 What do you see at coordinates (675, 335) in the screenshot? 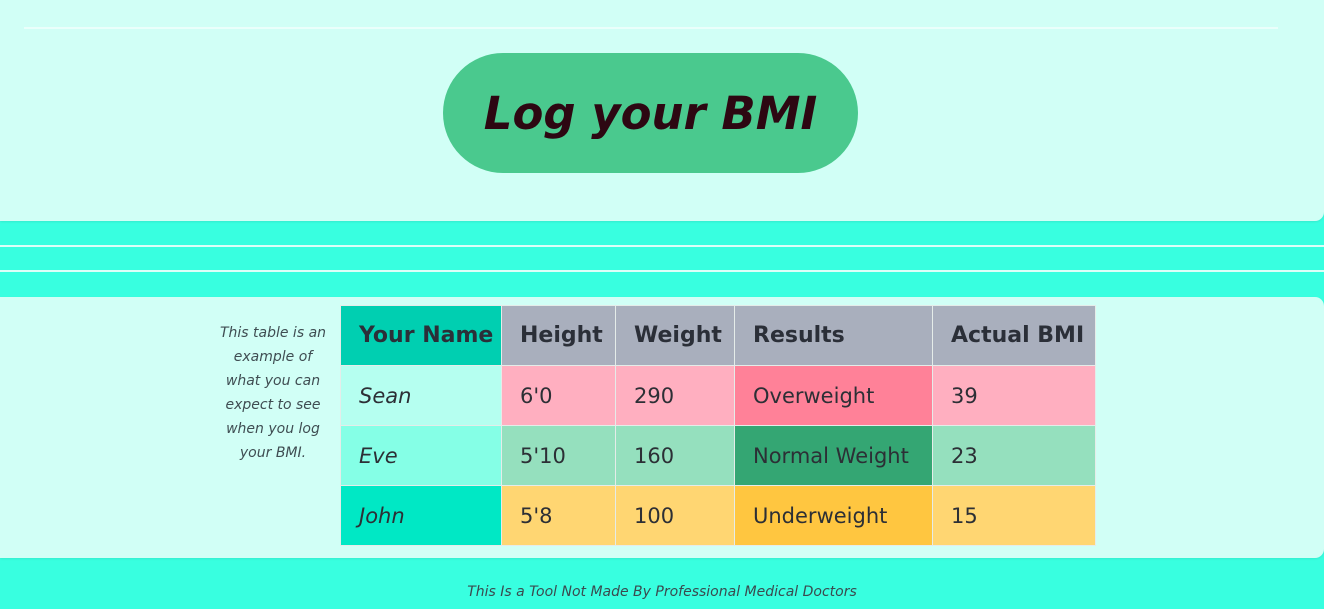
I see `header-weight: Weight` at bounding box center [675, 335].